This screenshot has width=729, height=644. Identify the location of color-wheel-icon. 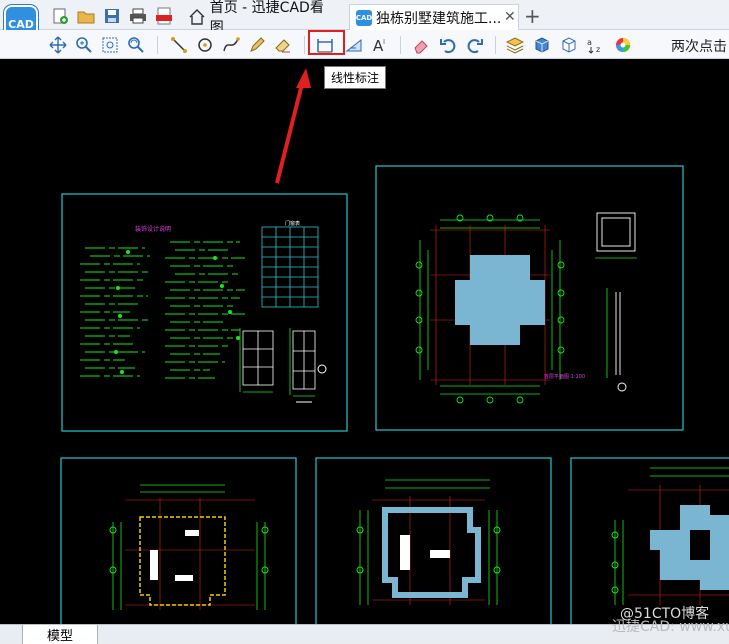
(623, 45).